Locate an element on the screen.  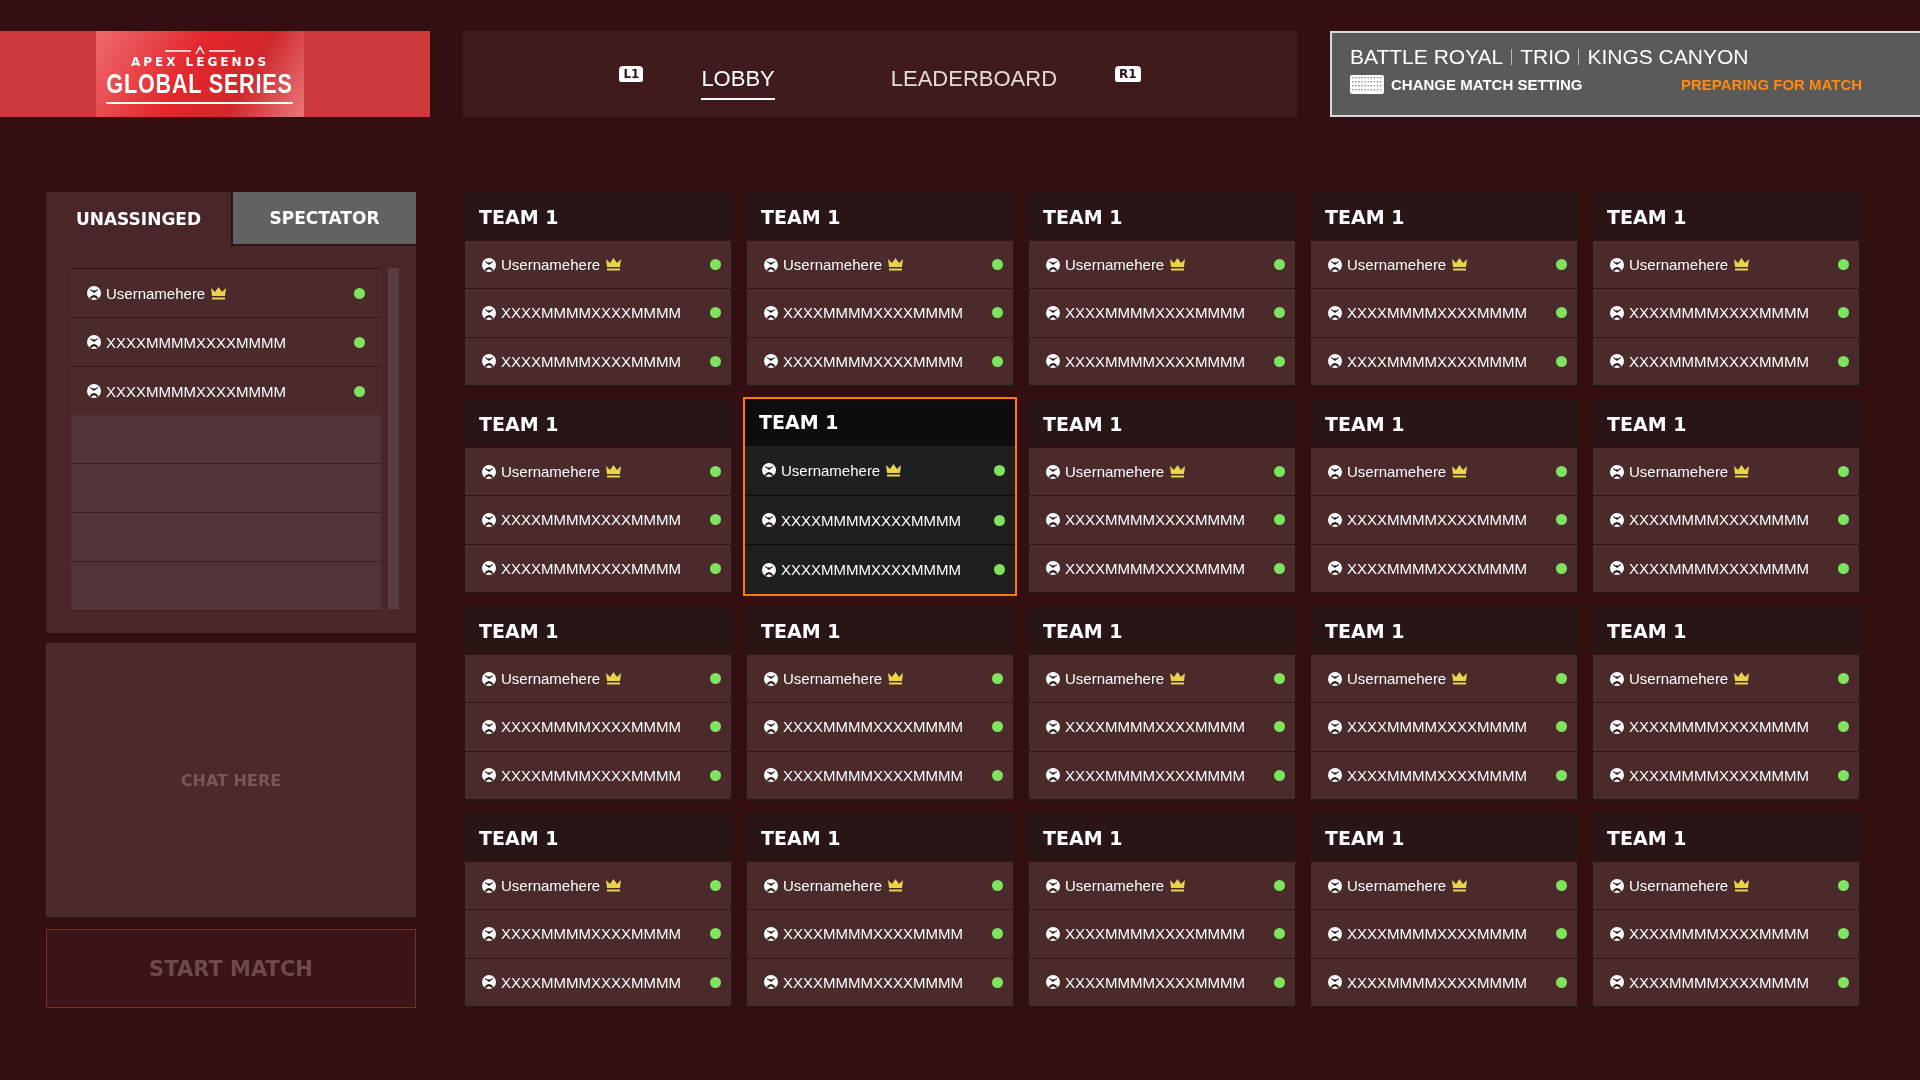
side-tab: SPECTATOR is located at coordinates (323, 219).